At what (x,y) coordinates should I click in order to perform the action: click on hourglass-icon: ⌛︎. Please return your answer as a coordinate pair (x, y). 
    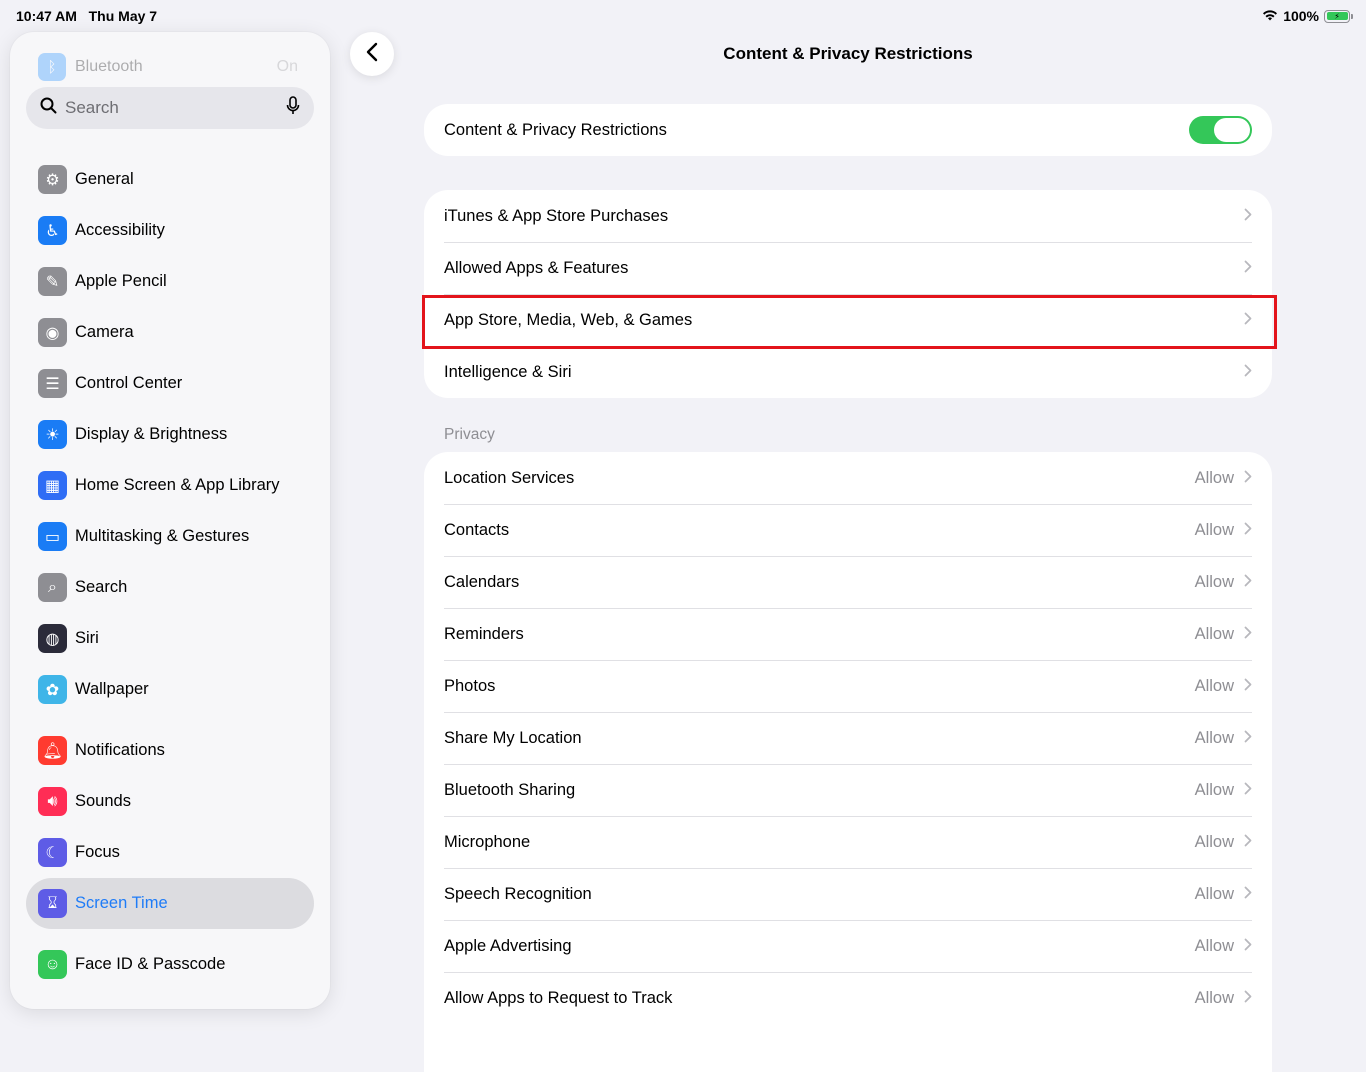
    Looking at the image, I should click on (52, 903).